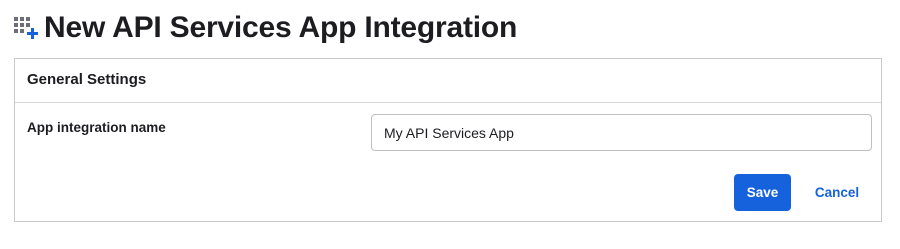  Describe the element at coordinates (448, 102) in the screenshot. I see `section-divider` at that location.